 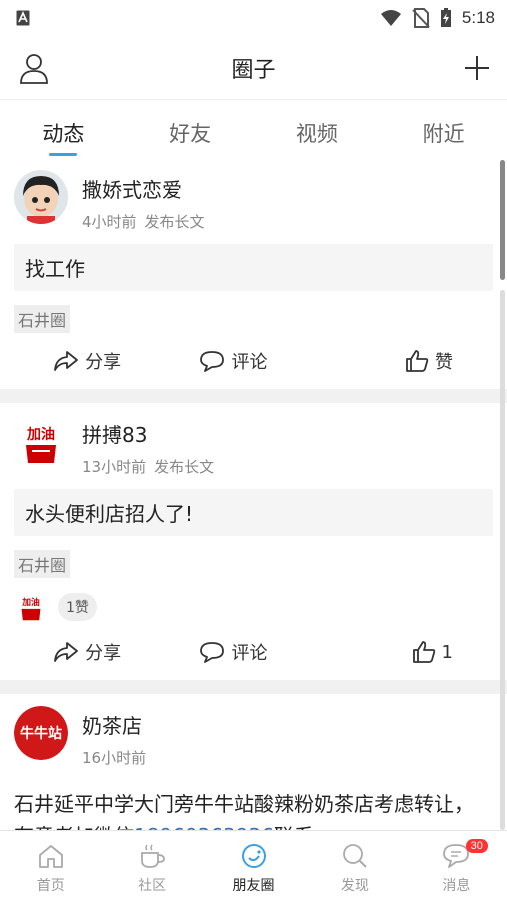 I want to click on no-sim-icon, so click(x=421, y=18).